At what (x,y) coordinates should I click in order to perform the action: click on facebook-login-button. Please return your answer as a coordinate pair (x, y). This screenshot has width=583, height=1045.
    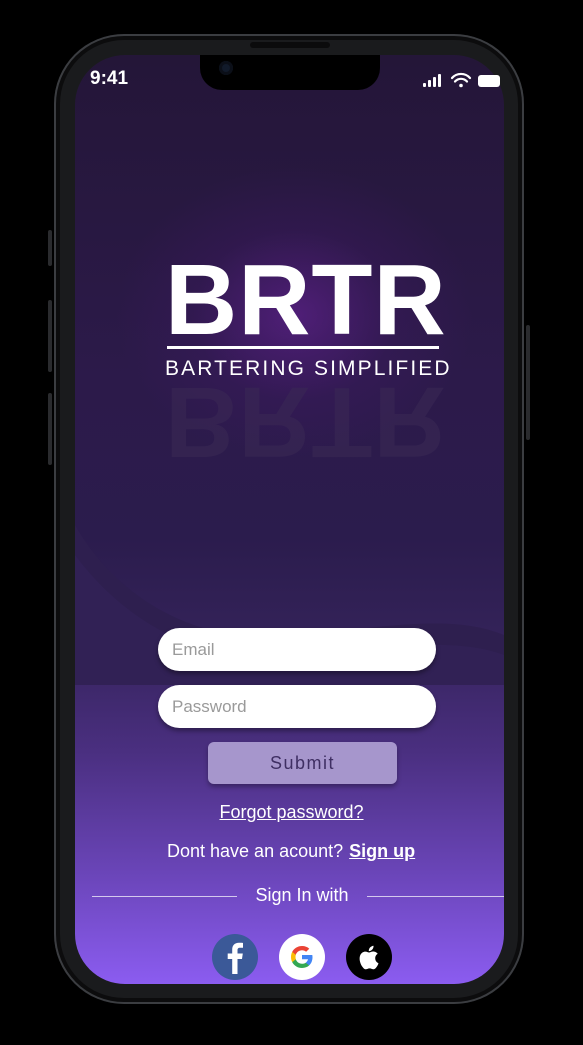
    Looking at the image, I should click on (235, 957).